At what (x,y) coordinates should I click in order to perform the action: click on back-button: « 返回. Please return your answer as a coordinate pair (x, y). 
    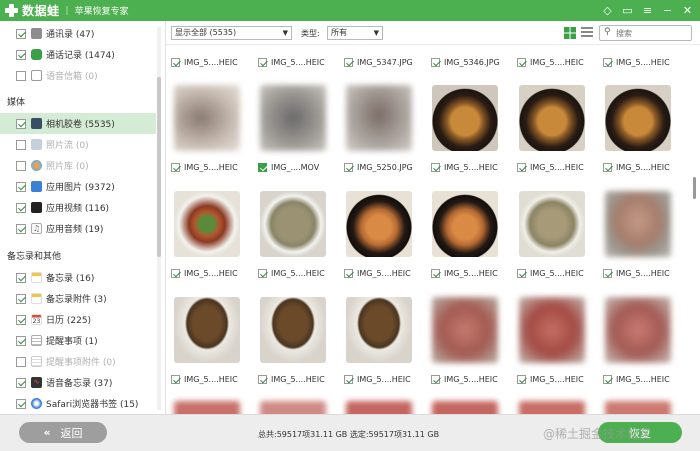
    Looking at the image, I should click on (63, 432).